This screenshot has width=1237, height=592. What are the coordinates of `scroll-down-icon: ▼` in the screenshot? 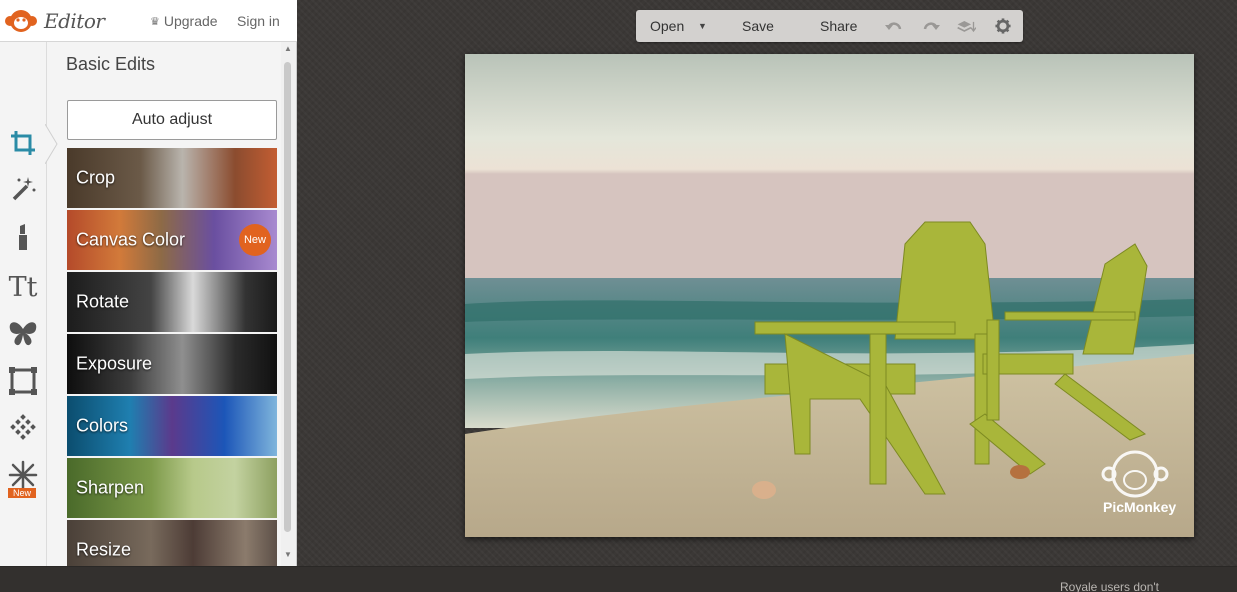 It's located at (288, 554).